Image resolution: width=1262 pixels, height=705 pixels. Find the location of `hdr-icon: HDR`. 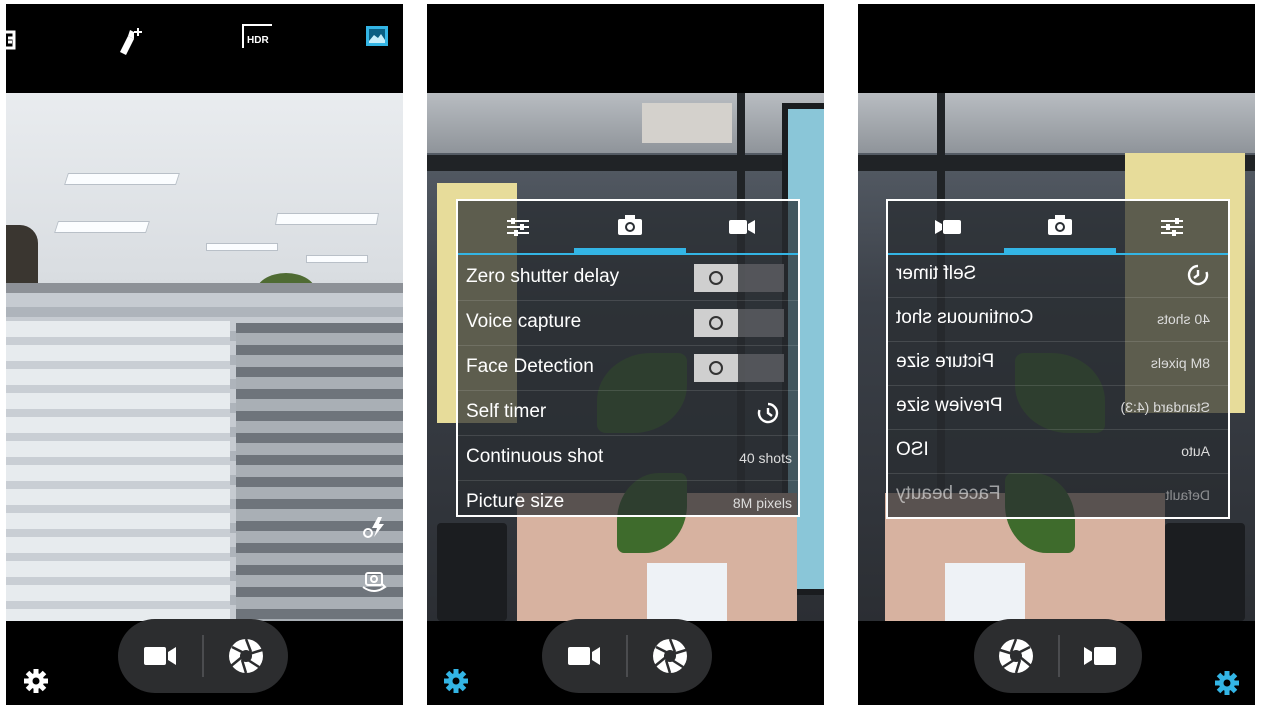

hdr-icon: HDR is located at coordinates (257, 36).